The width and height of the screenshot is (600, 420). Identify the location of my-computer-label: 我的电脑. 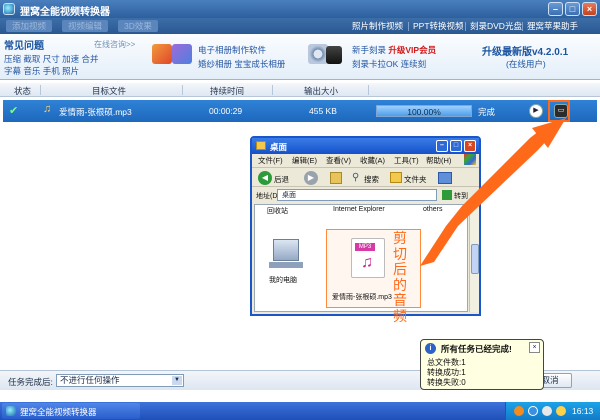
(283, 280).